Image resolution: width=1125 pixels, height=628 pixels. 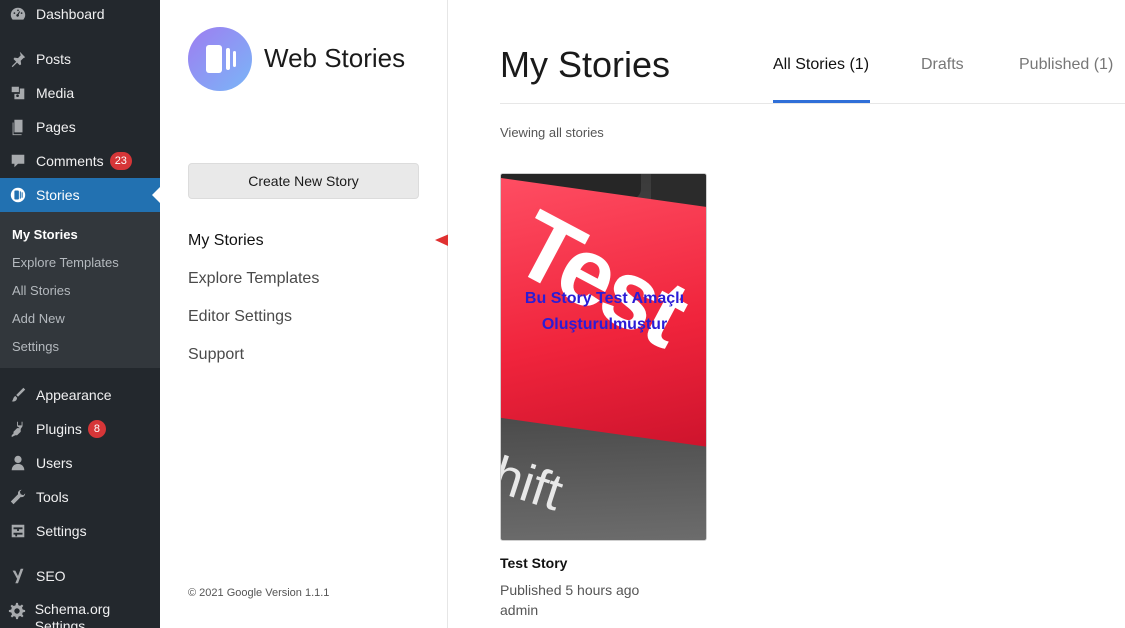 I want to click on menu-appearance: Appearance, so click(x=80, y=395).